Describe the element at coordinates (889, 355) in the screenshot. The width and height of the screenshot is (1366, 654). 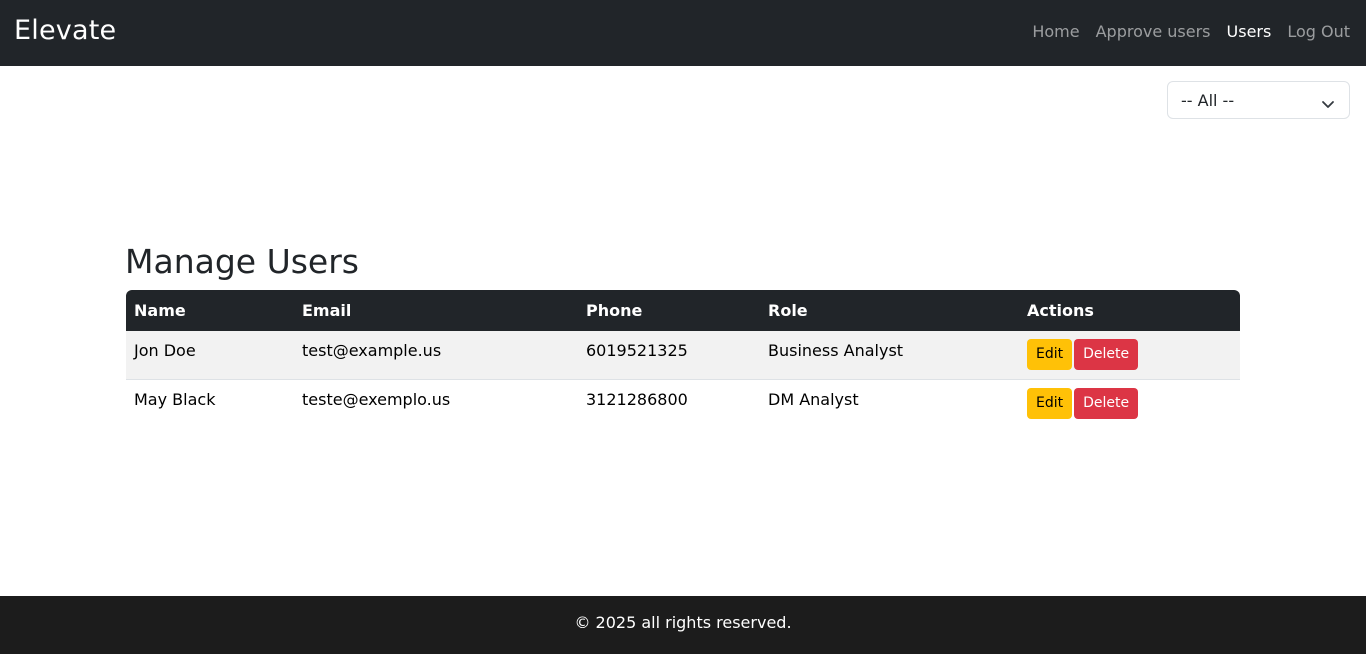
I see `cell-role: Business Analyst` at that location.